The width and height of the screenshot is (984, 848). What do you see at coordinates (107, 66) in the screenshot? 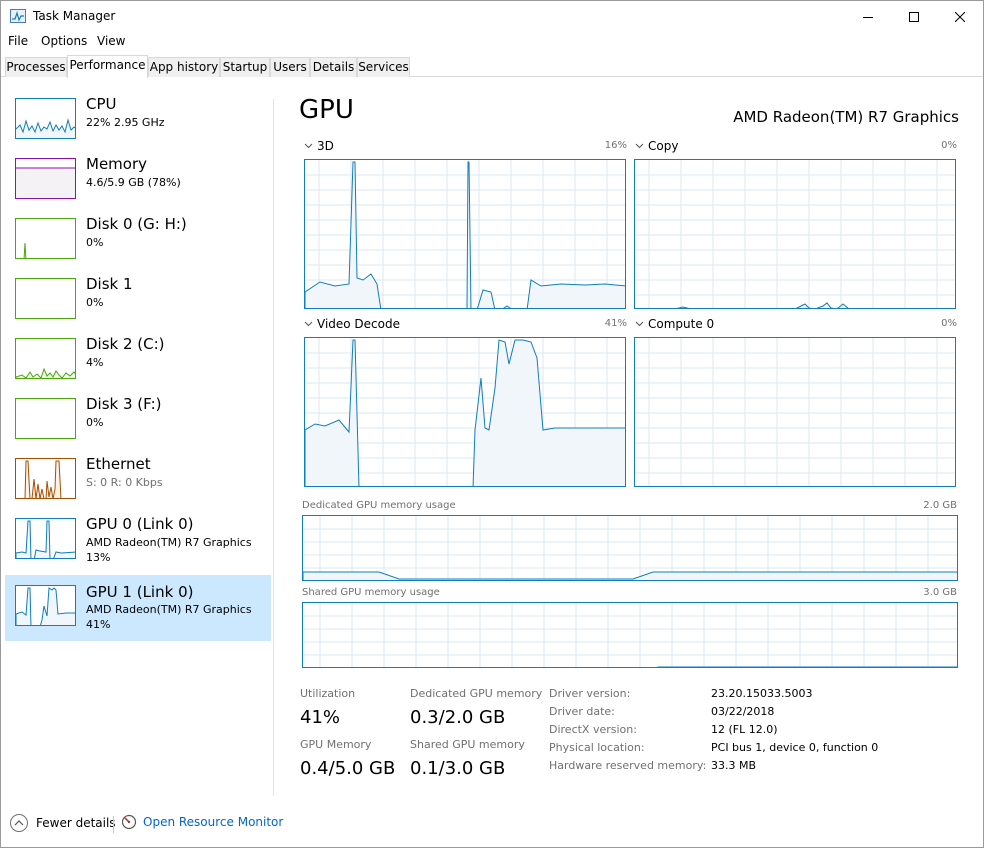
I see `tab-performance: Performance` at bounding box center [107, 66].